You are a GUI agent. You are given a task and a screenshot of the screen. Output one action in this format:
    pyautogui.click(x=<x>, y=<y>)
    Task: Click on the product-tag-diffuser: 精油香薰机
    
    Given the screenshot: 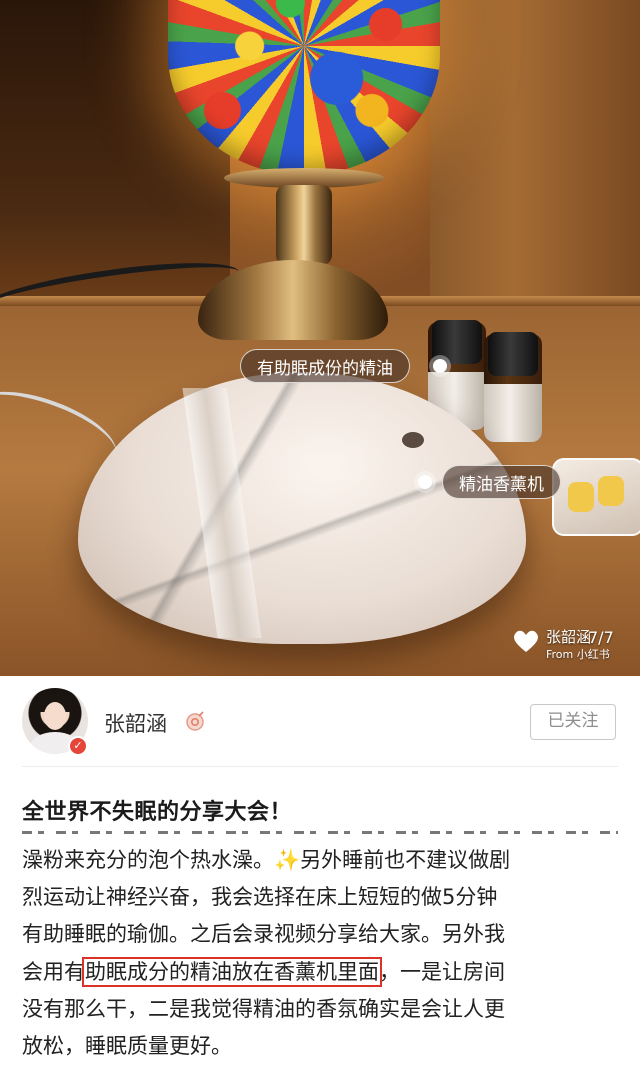 What is the action you would take?
    pyautogui.click(x=501, y=482)
    